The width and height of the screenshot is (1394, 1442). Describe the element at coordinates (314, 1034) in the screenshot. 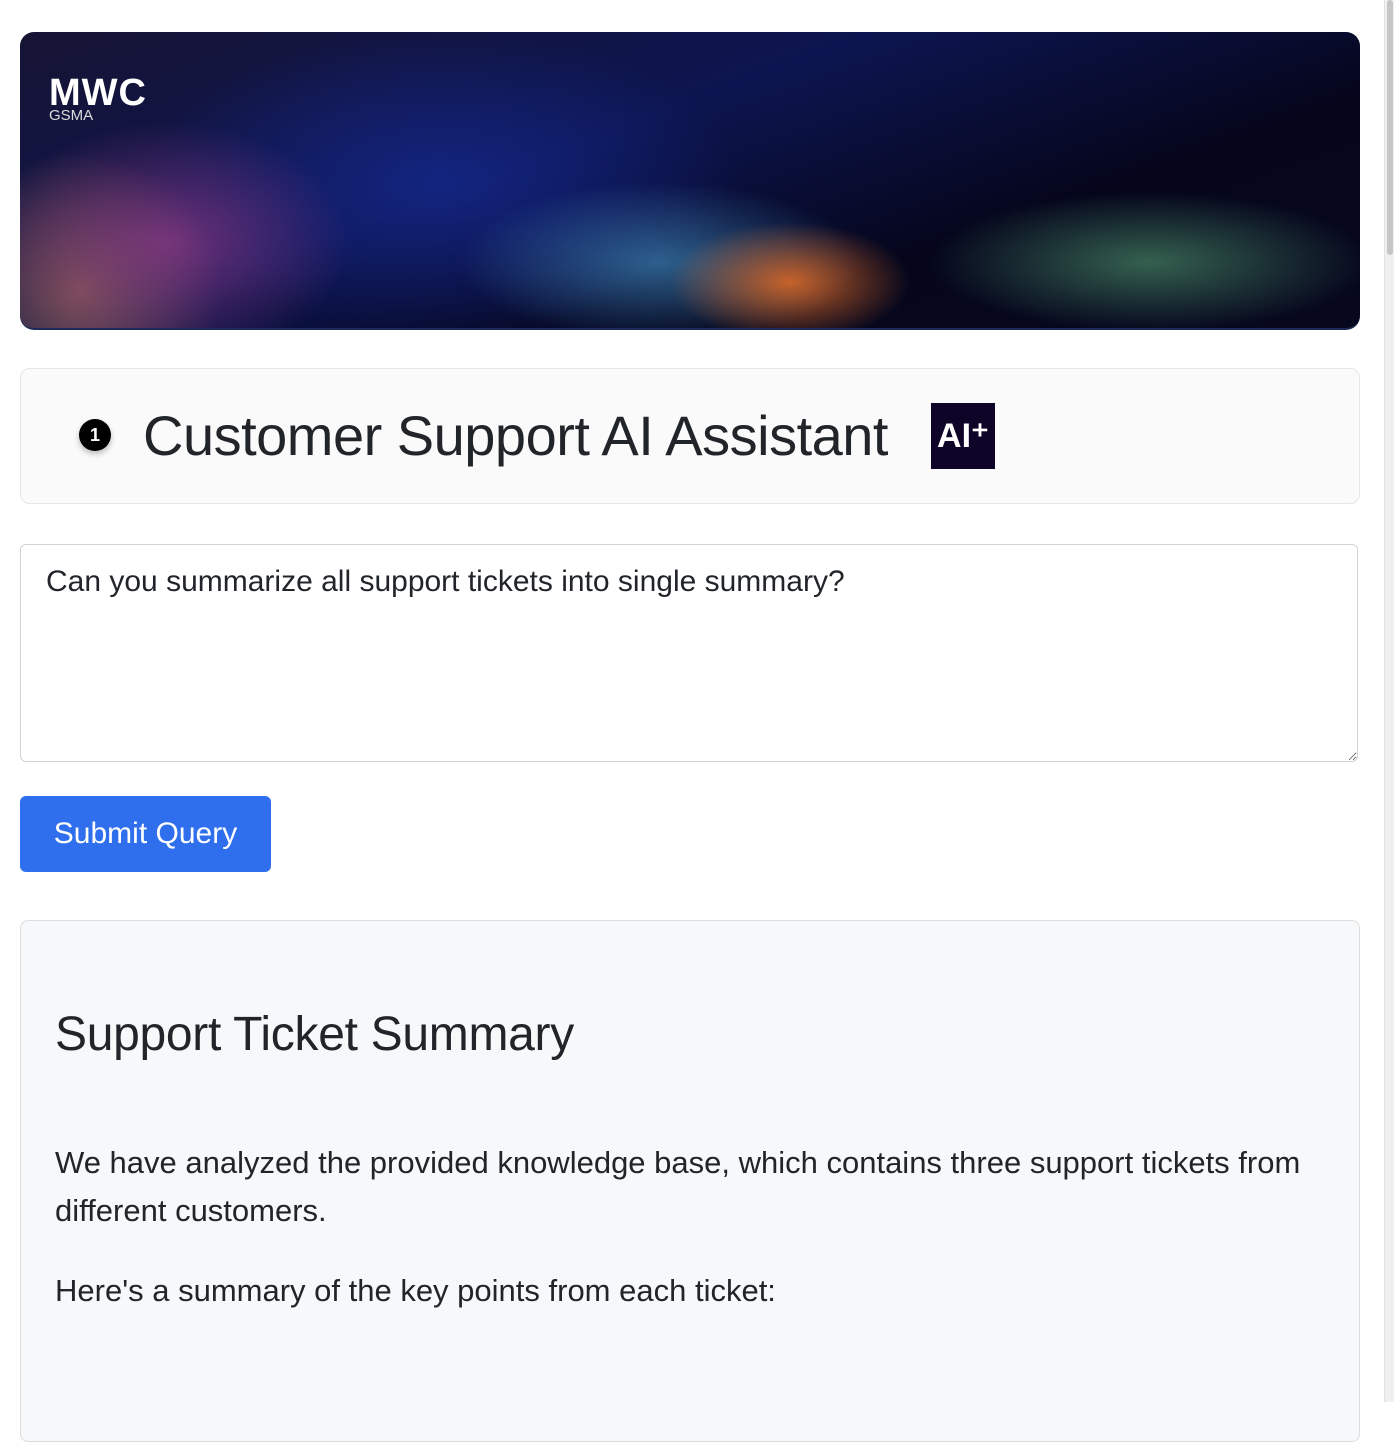

I see `response-heading: Support Ticket Summary` at that location.